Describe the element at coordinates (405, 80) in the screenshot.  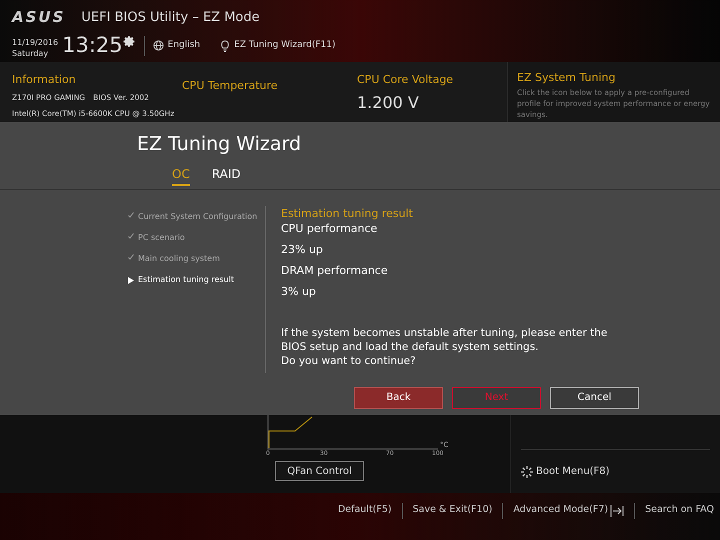
I see `section-title: CPU Core Voltage` at that location.